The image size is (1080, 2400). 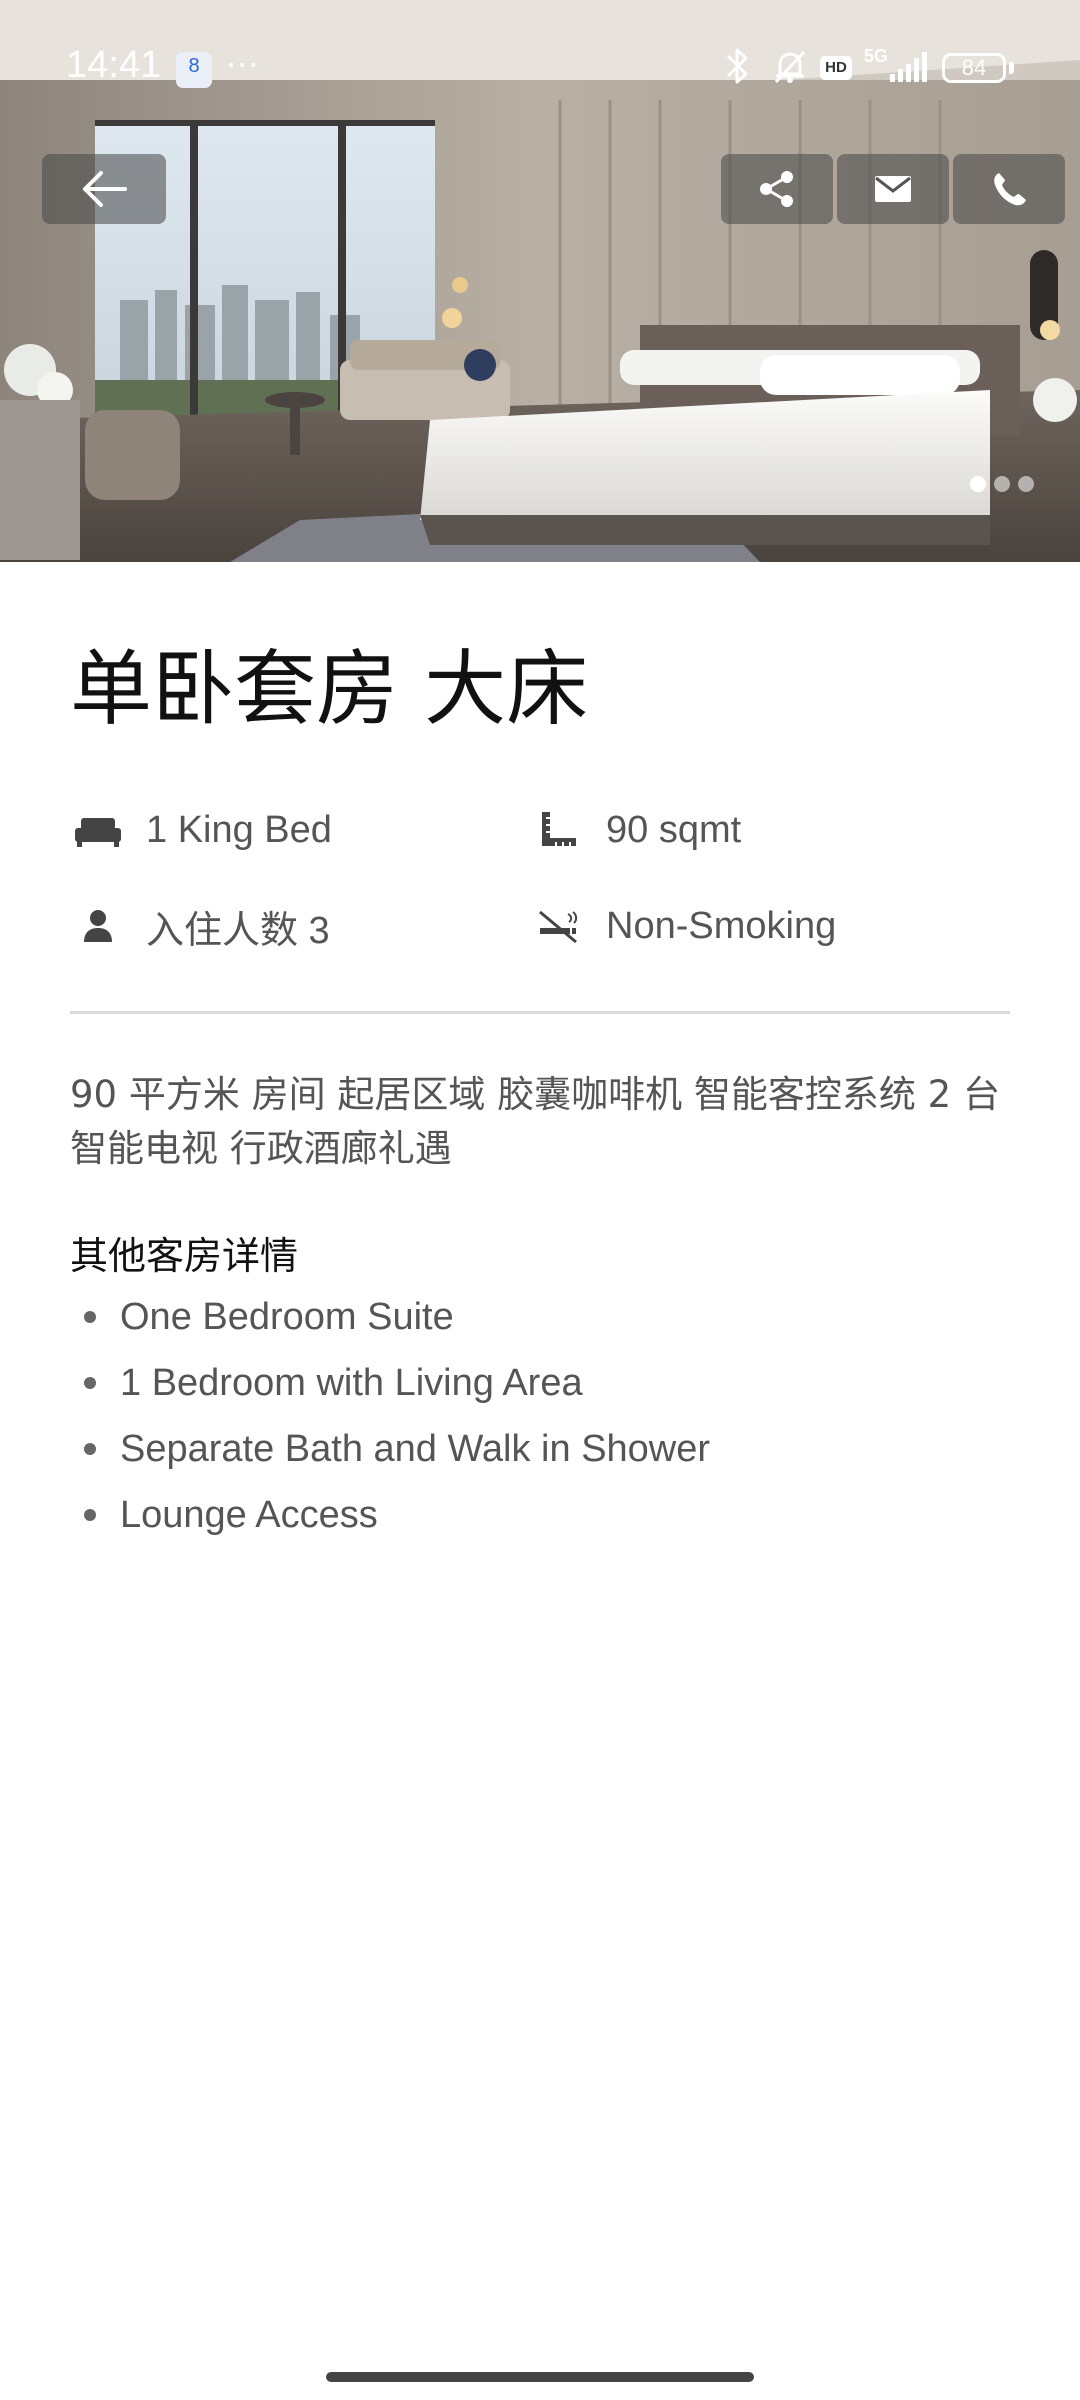 What do you see at coordinates (239, 829) in the screenshot?
I see `feature-bed-text: 1 King Bed` at bounding box center [239, 829].